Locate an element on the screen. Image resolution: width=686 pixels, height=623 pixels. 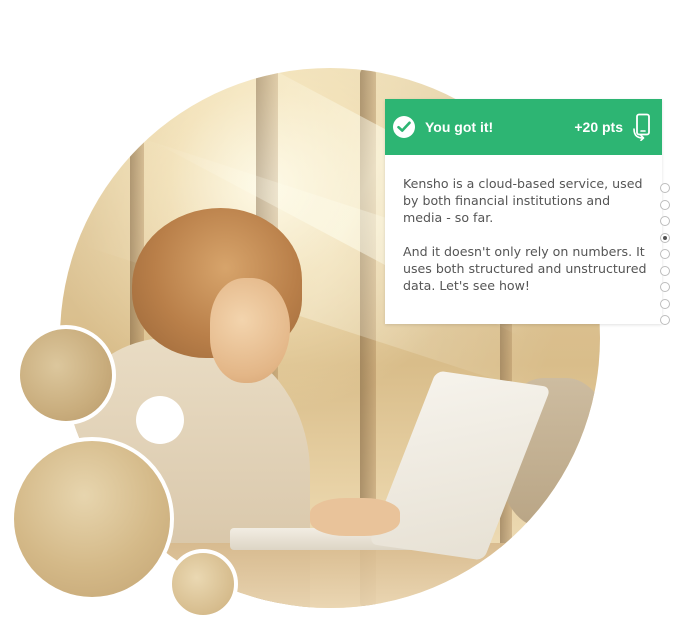
progress-dots is located at coordinates (665, 254).